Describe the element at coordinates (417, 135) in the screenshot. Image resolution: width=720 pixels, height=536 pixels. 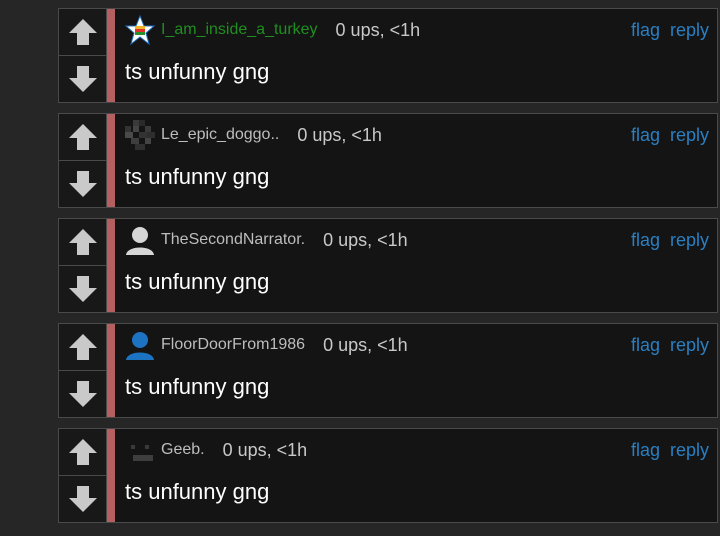
I see `comment-header: Le_epic_doggo.. 0 ups, <1h flag reply` at that location.